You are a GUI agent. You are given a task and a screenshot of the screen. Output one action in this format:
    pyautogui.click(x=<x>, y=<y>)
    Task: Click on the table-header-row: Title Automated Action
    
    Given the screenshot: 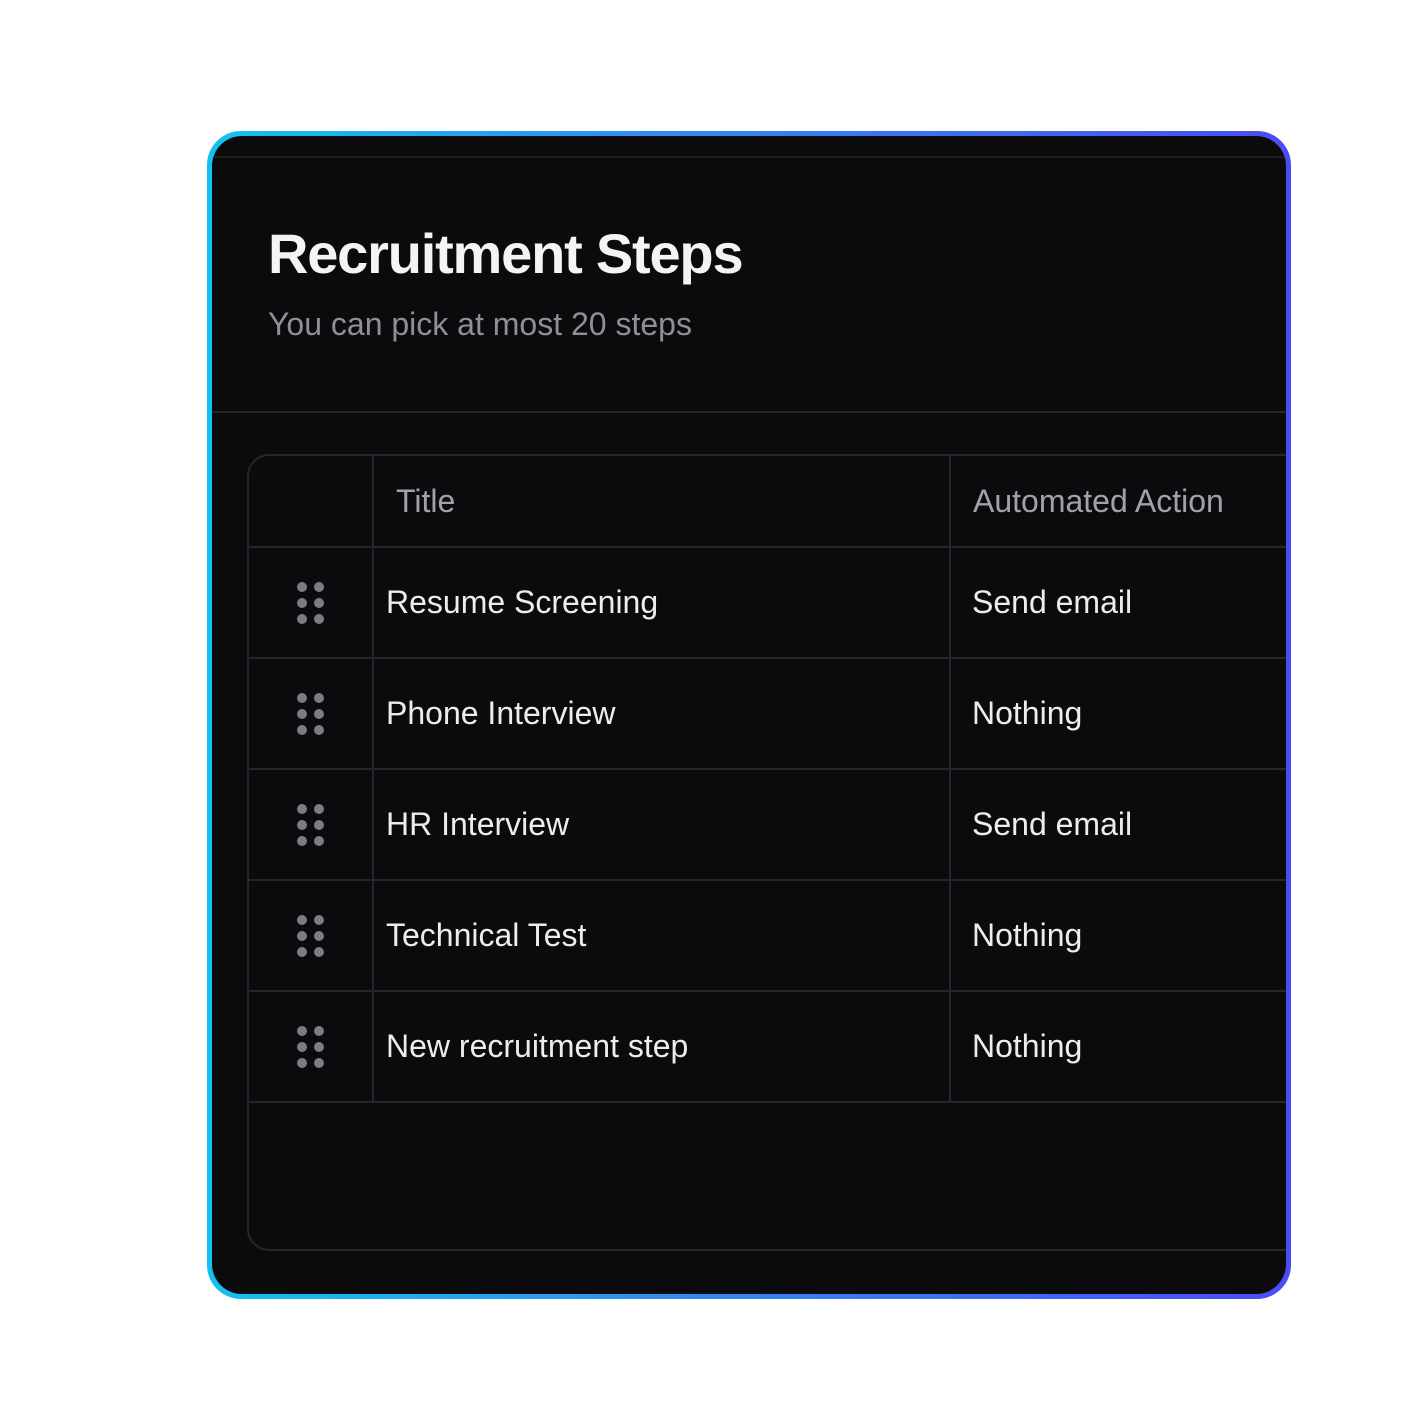 What is the action you would take?
    pyautogui.click(x=767, y=502)
    